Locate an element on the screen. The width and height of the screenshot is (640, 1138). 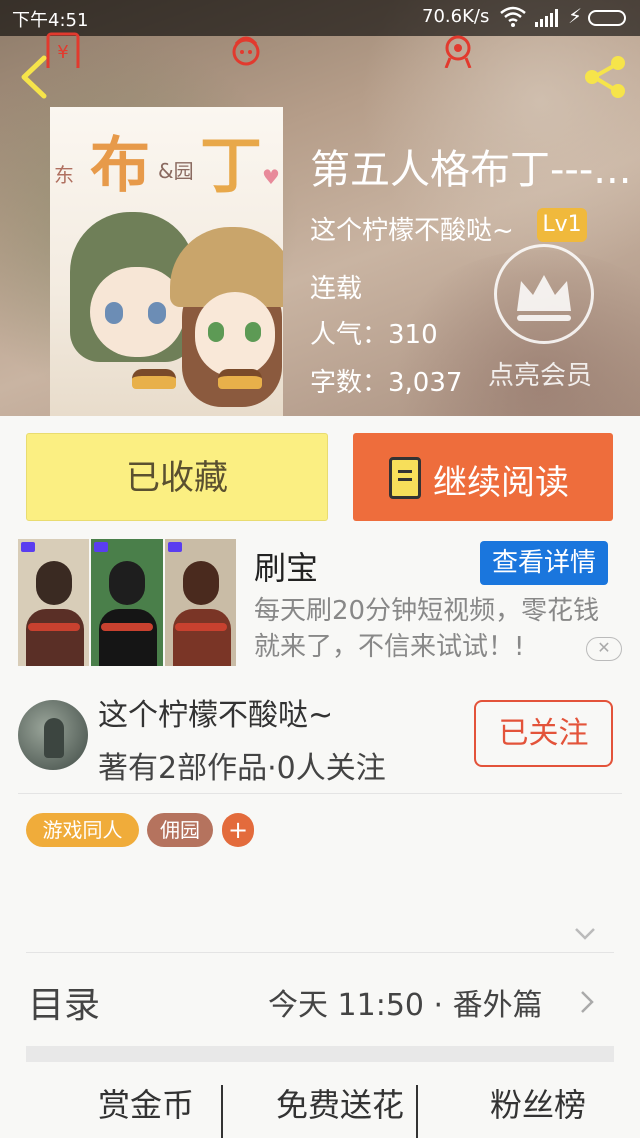
popularity: 人气：310 is located at coordinates (374, 335).